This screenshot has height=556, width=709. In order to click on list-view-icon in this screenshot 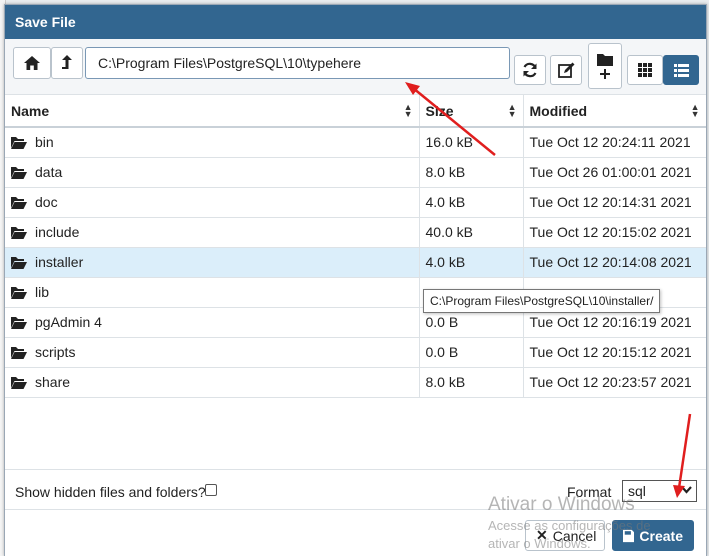, I will do `click(681, 70)`.